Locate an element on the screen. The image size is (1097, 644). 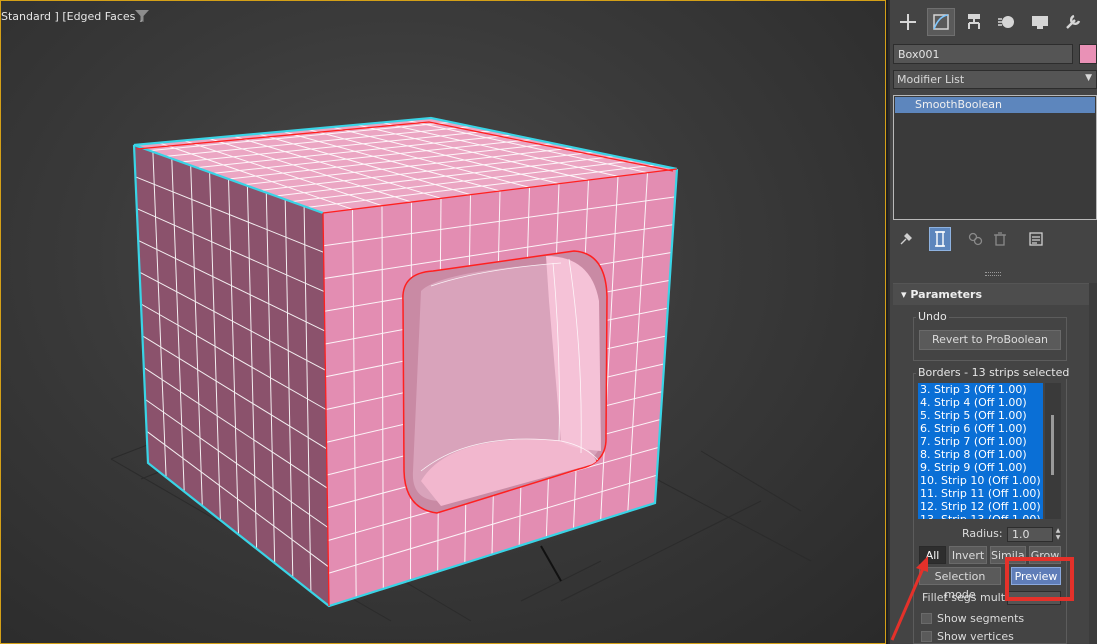
highlight-box is located at coordinates (1039, 579).